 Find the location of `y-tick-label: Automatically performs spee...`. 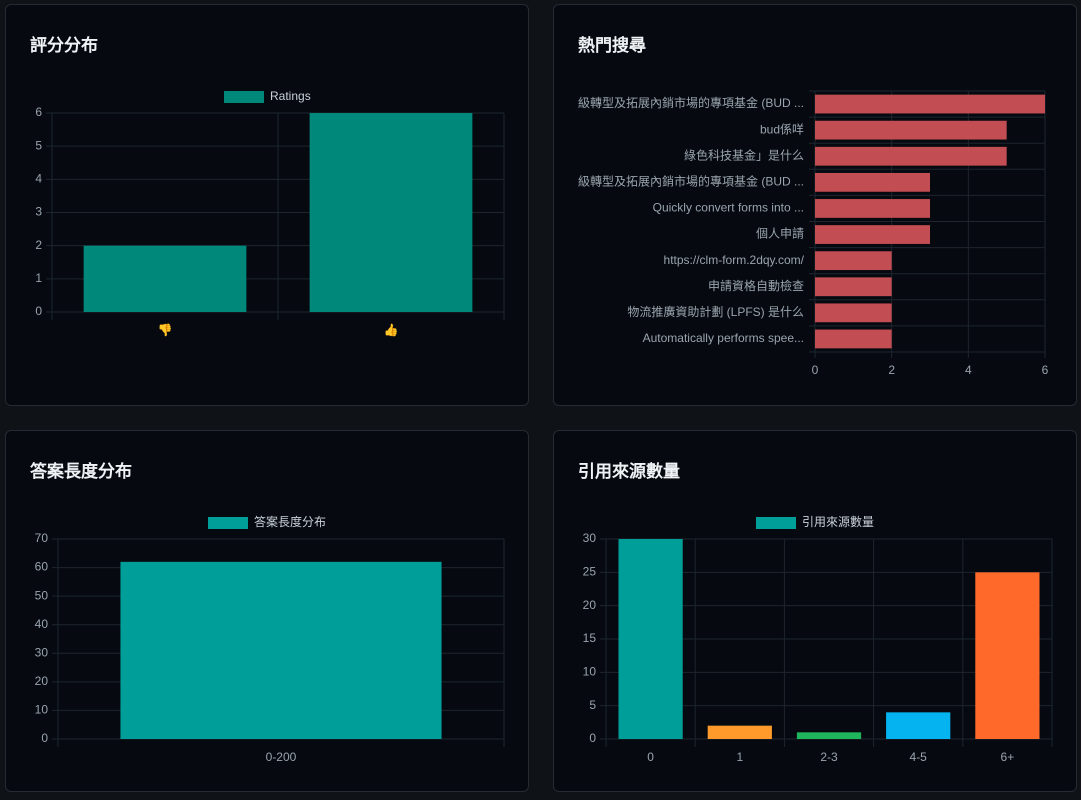

y-tick-label: Automatically performs spee... is located at coordinates (723, 338).